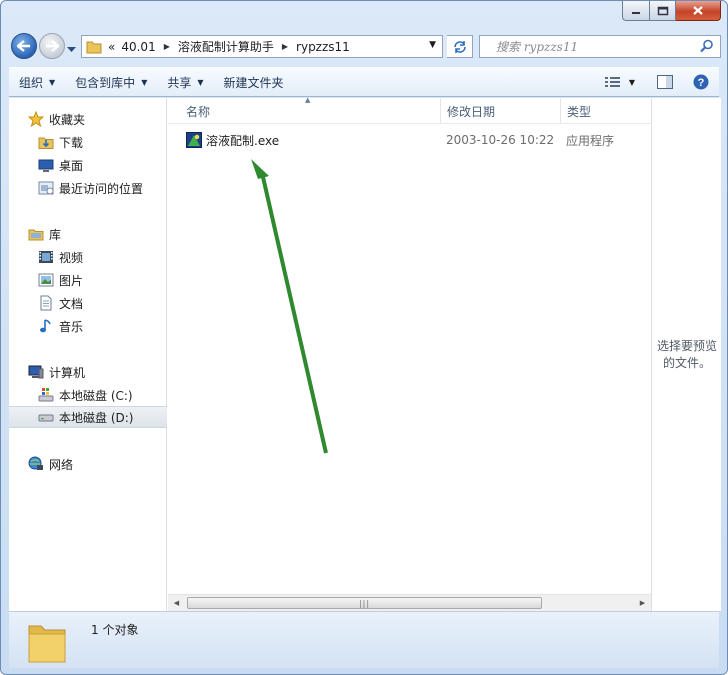 This screenshot has width=728, height=675. What do you see at coordinates (115, 630) in the screenshot?
I see `item-count: 1 个对象` at bounding box center [115, 630].